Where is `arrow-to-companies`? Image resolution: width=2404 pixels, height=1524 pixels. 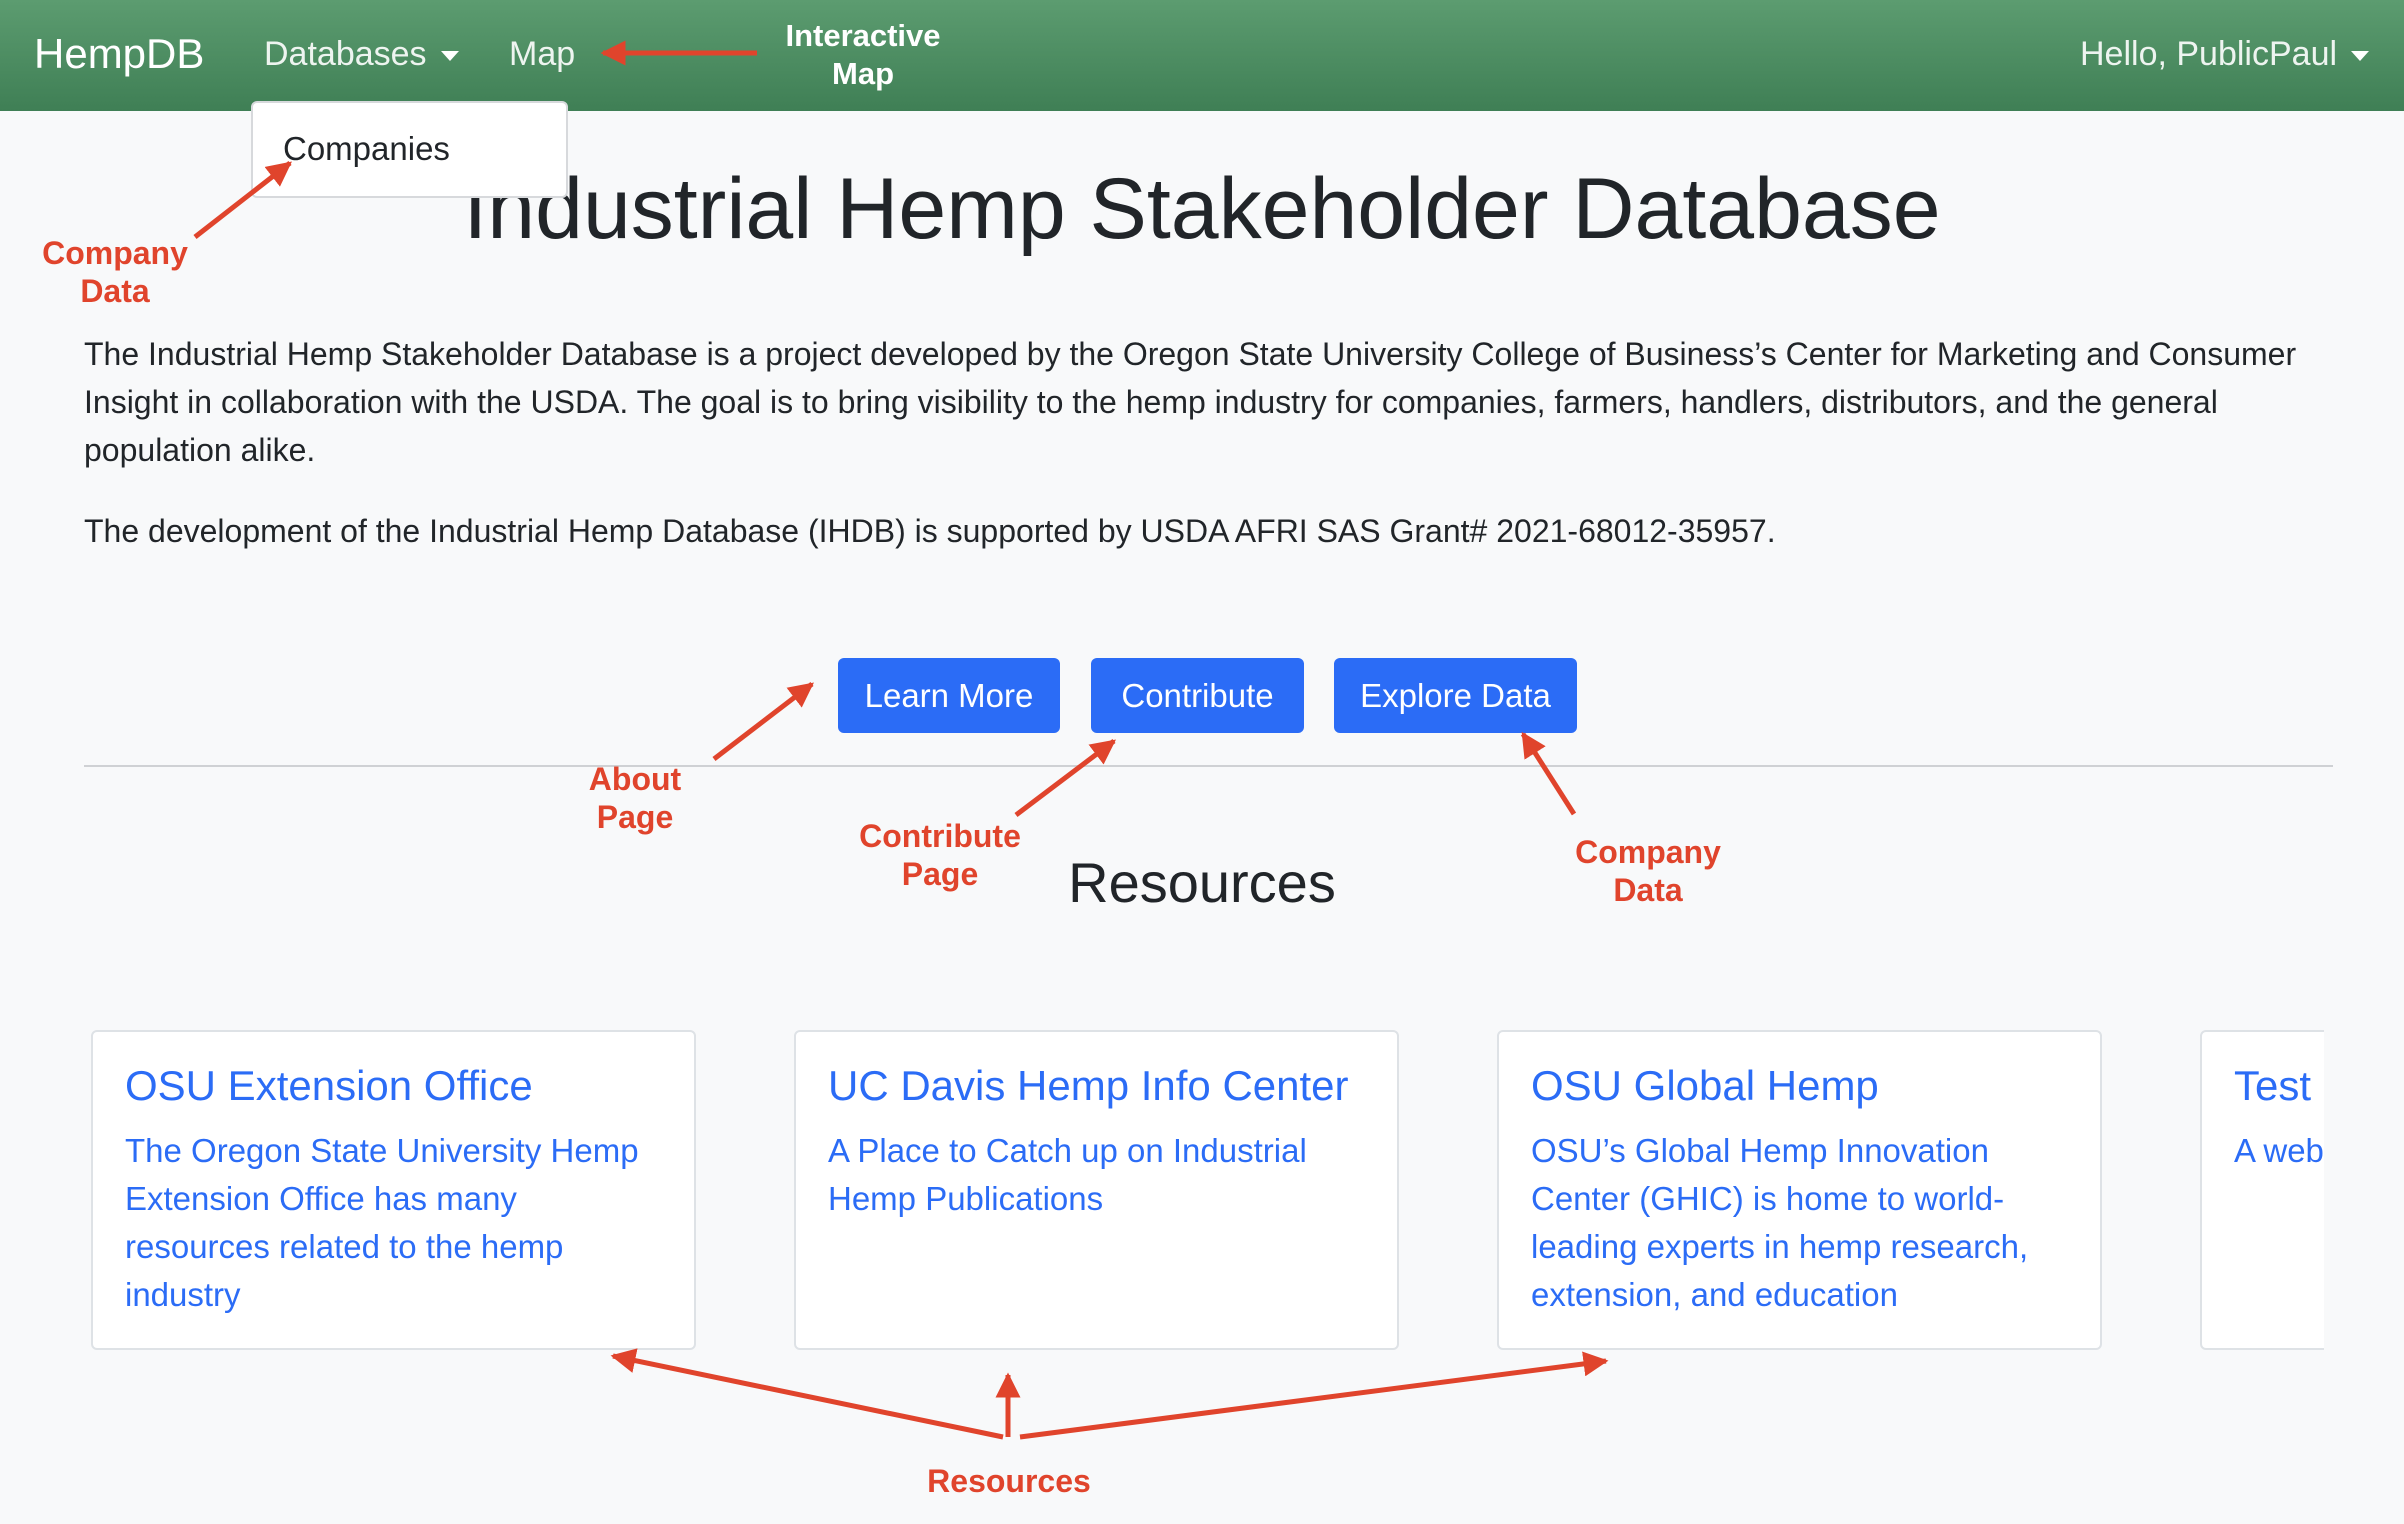
arrow-to-companies is located at coordinates (242, 200).